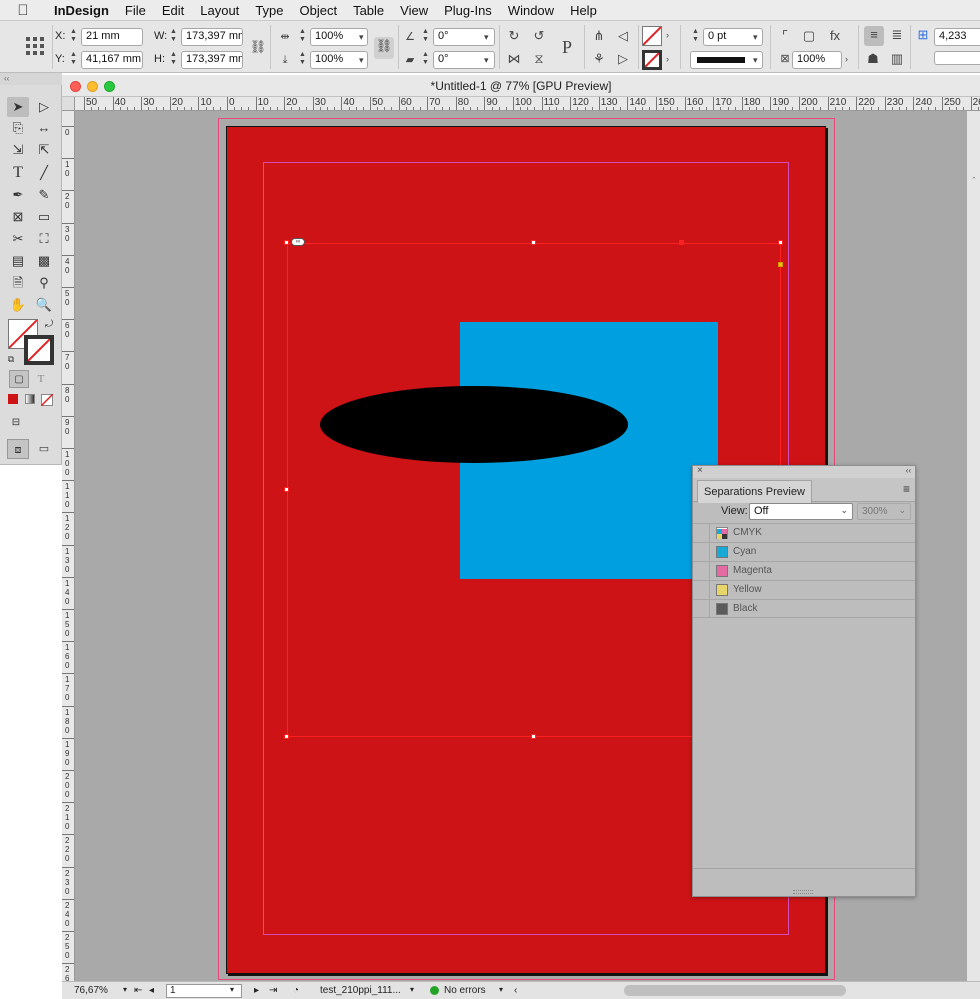 Image resolution: width=980 pixels, height=999 pixels. What do you see at coordinates (873, 59) in the screenshot?
I see `wrap-icon: ☗` at bounding box center [873, 59].